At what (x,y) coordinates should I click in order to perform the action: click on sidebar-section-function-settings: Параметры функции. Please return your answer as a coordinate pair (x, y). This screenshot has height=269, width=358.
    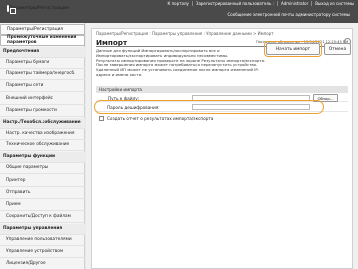
    Looking at the image, I should click on (42, 157).